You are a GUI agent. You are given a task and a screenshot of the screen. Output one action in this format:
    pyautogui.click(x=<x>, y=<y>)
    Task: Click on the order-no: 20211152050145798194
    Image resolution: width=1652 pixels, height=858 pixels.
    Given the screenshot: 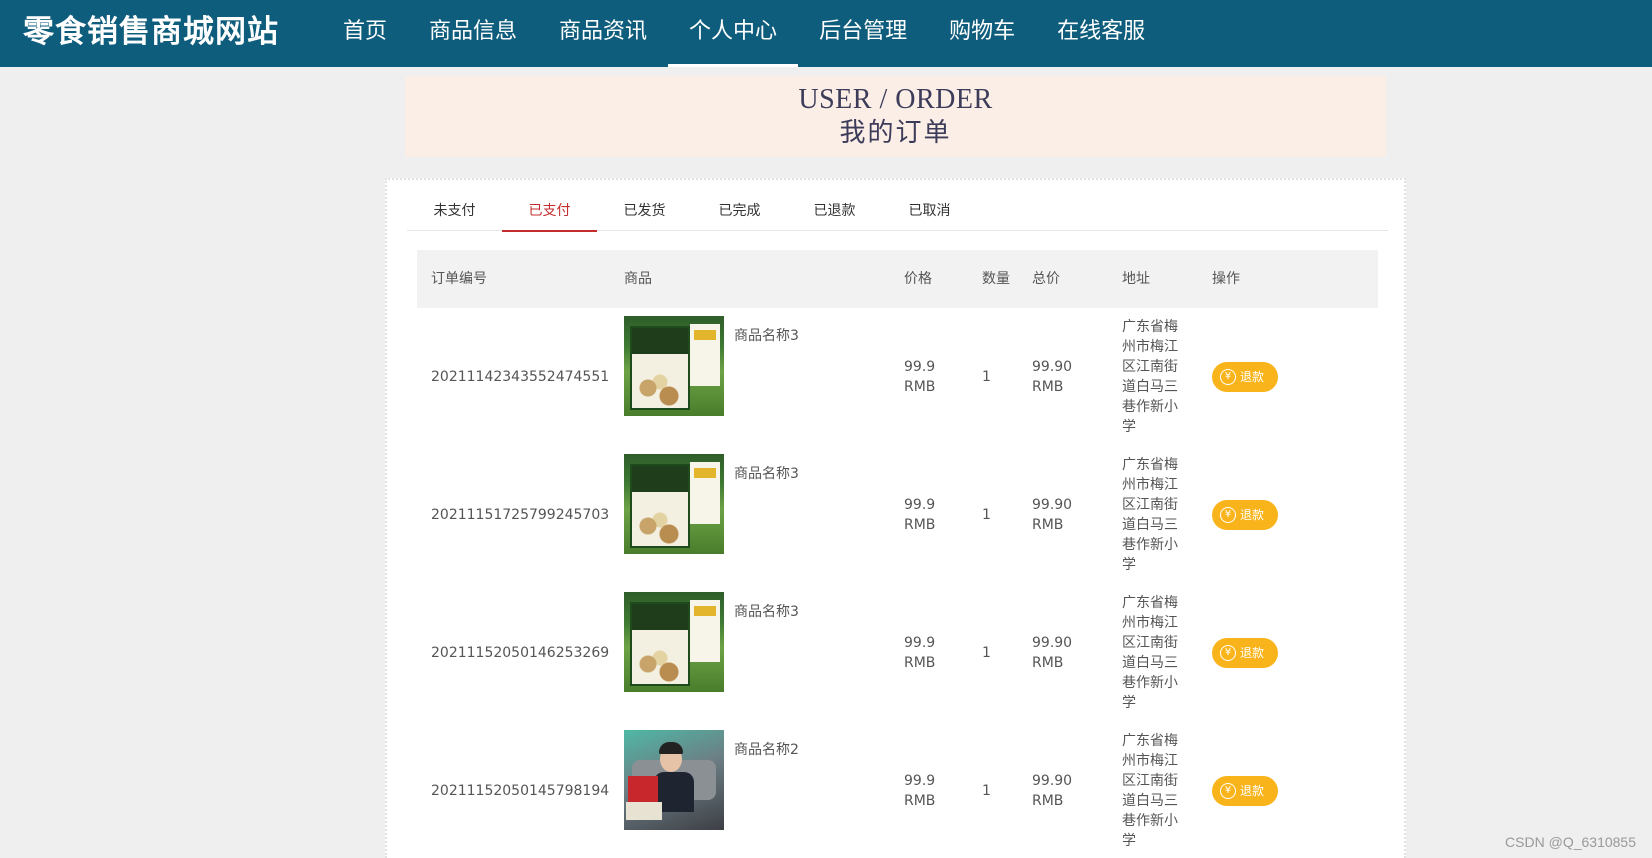 What is the action you would take?
    pyautogui.click(x=520, y=791)
    